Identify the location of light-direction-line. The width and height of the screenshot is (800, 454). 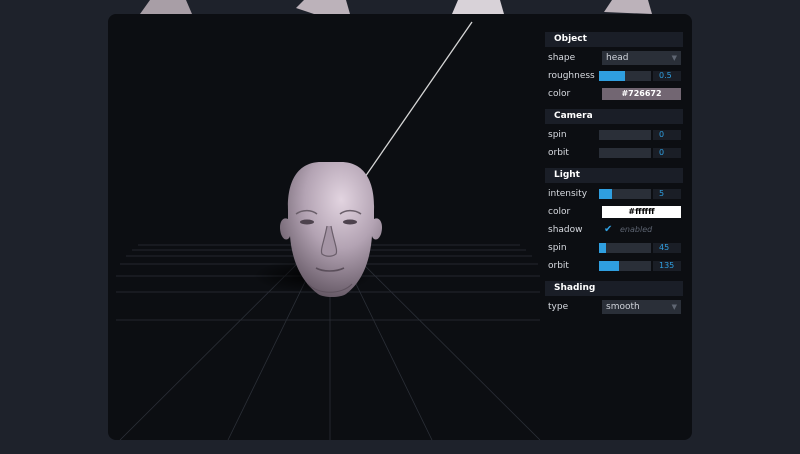
(414, 106).